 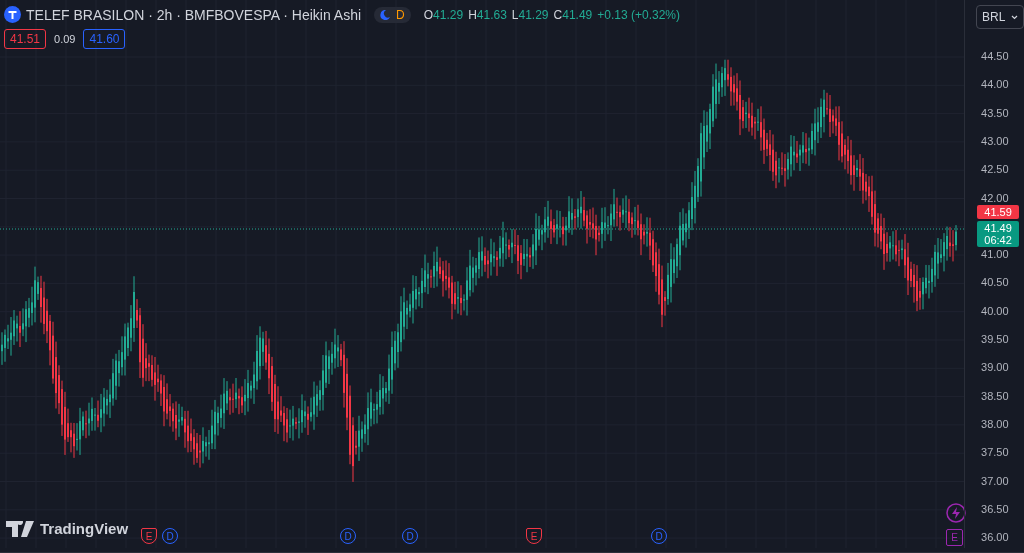 I want to click on price-tick-label: 43.00, so click(x=995, y=140).